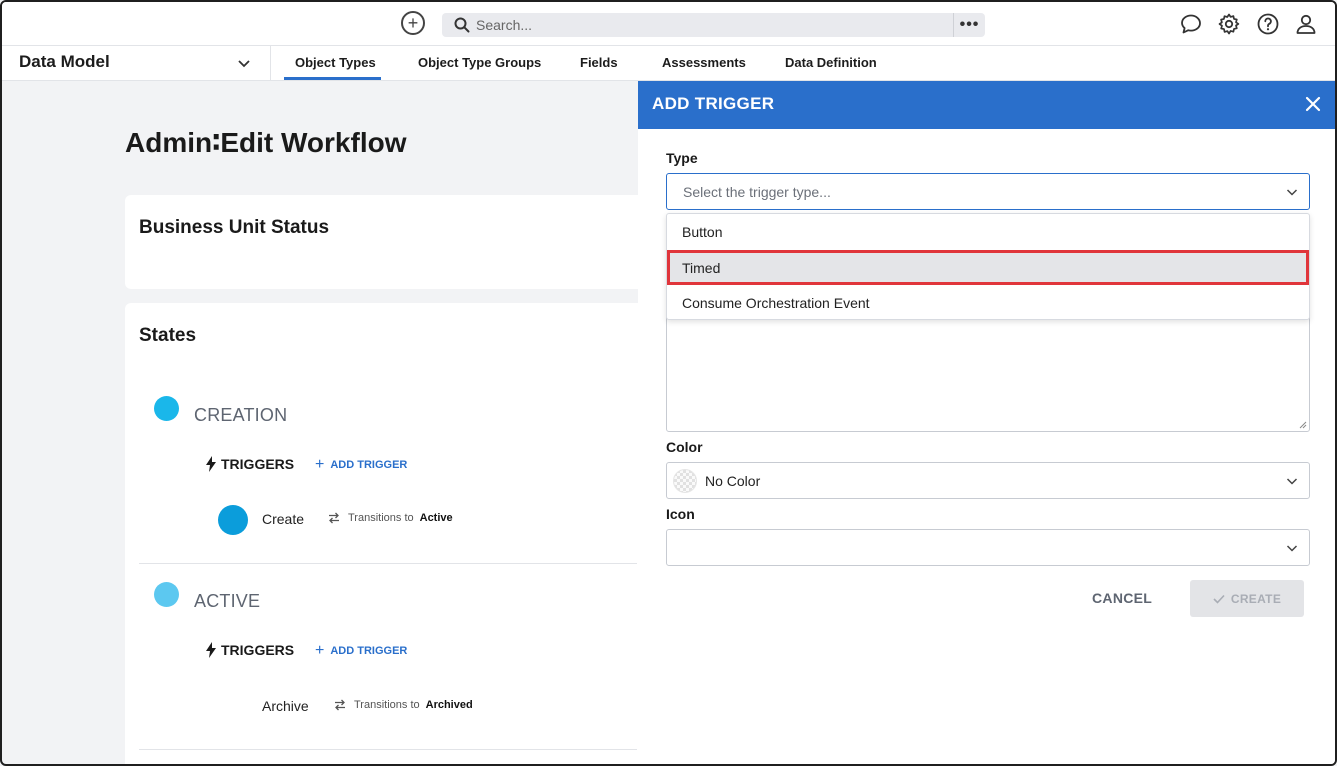 The height and width of the screenshot is (766, 1337). What do you see at coordinates (682, 158) in the screenshot?
I see `type-label: Type` at bounding box center [682, 158].